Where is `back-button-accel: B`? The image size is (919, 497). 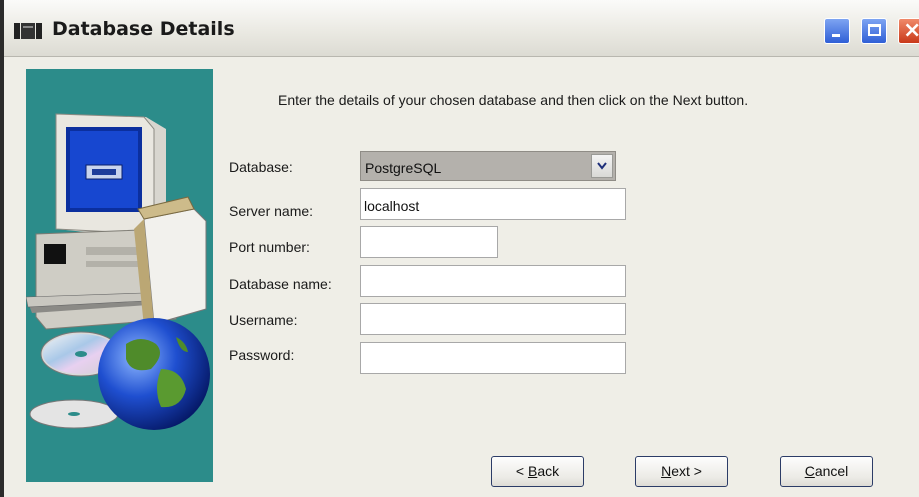 back-button-accel: B is located at coordinates (532, 471).